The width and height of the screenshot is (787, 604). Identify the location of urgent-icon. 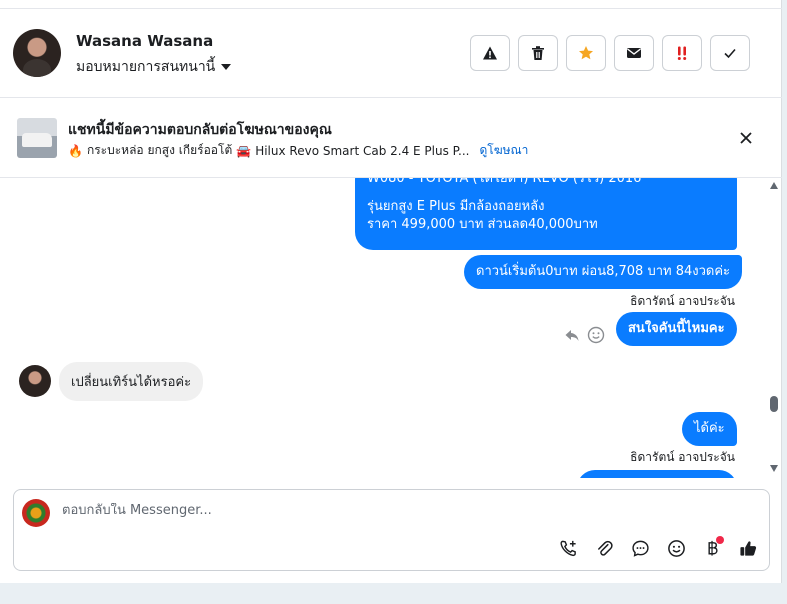
(682, 53).